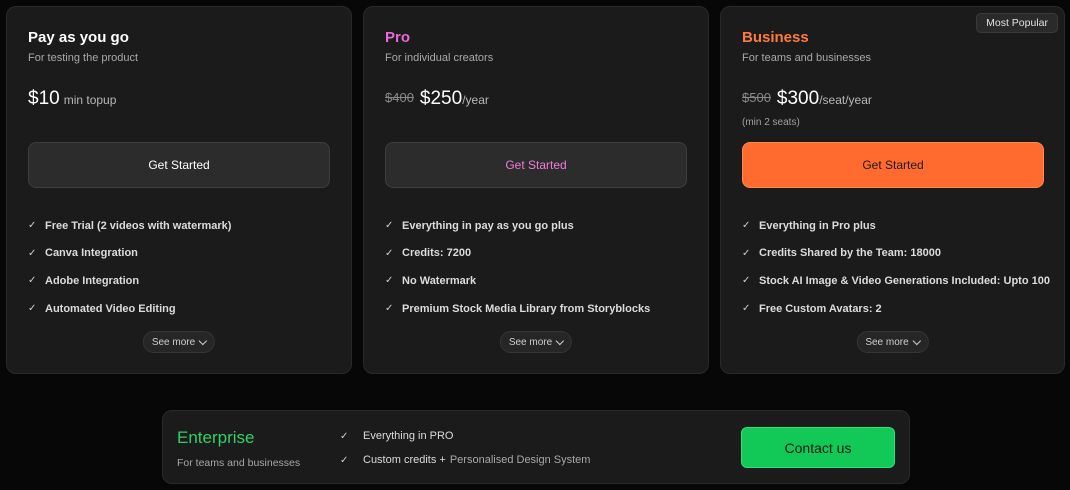 This screenshot has height=490, width=1070. Describe the element at coordinates (517, 254) in the screenshot. I see `feature-item: ✓ Credits: 7200` at that location.